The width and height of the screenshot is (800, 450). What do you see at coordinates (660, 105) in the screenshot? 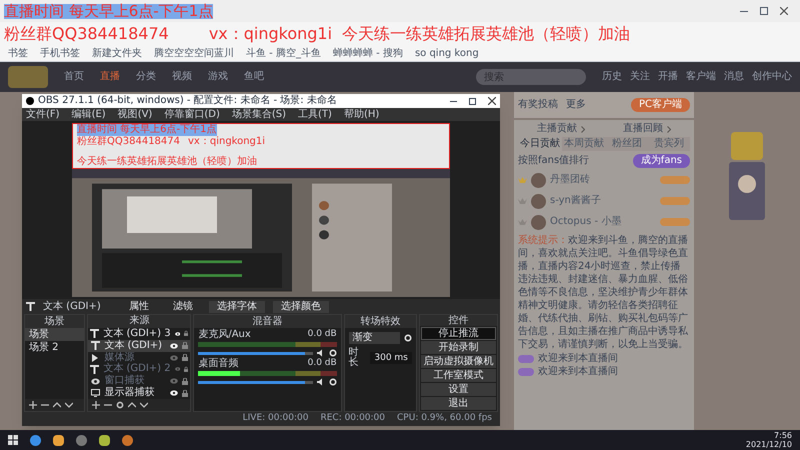
I see `client-button: PC客户端` at bounding box center [660, 105].